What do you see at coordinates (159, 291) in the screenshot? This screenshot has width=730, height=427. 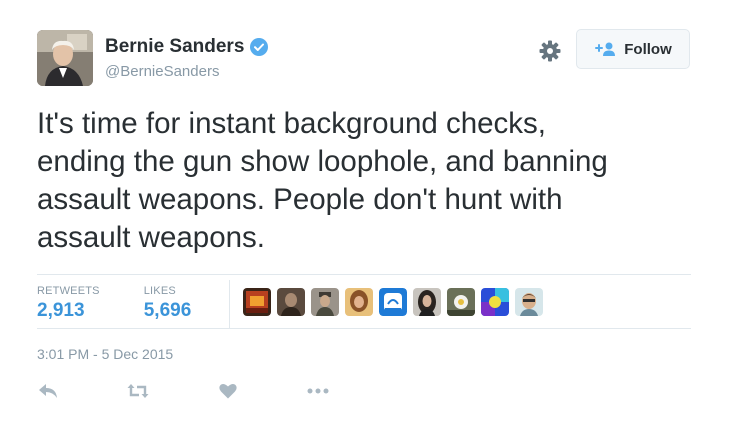 I see `likes-label: LIKES` at bounding box center [159, 291].